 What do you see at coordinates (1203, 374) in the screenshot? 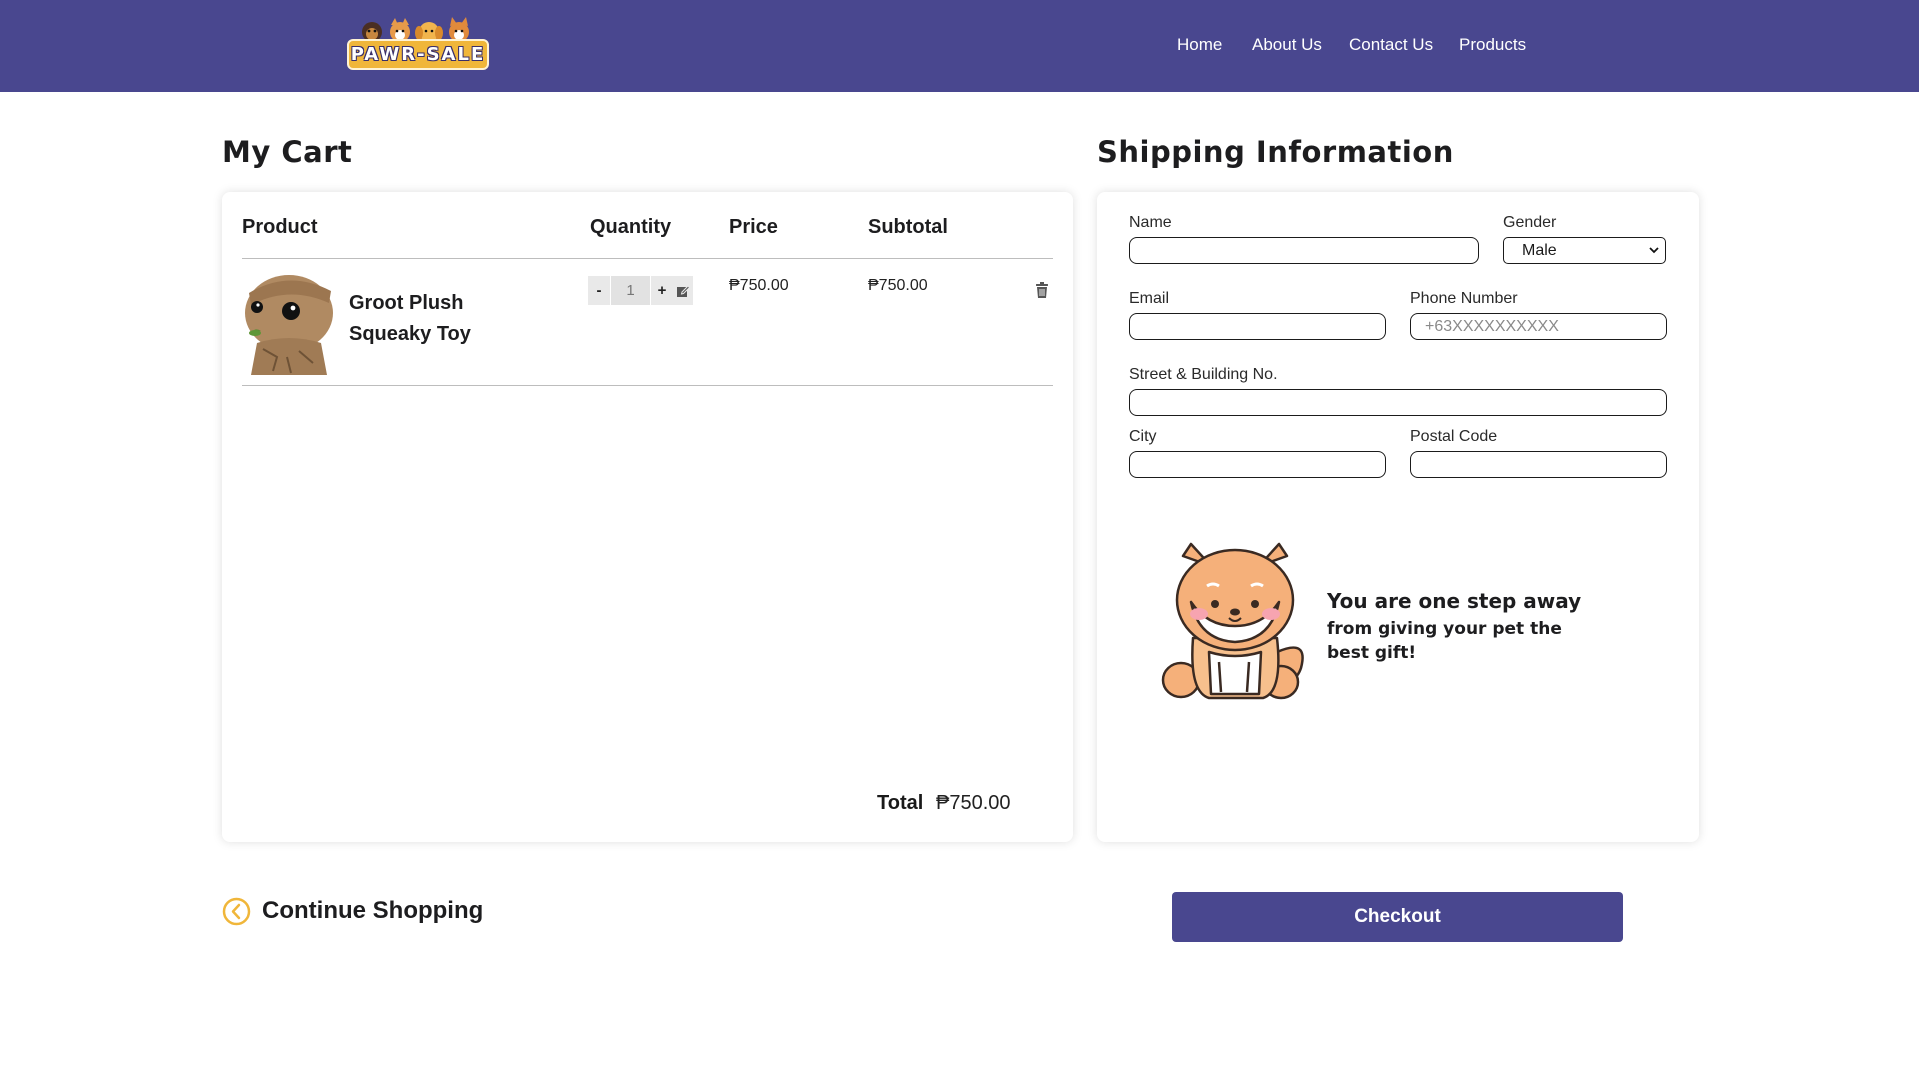
I see `street-label: Street & Building No.` at bounding box center [1203, 374].